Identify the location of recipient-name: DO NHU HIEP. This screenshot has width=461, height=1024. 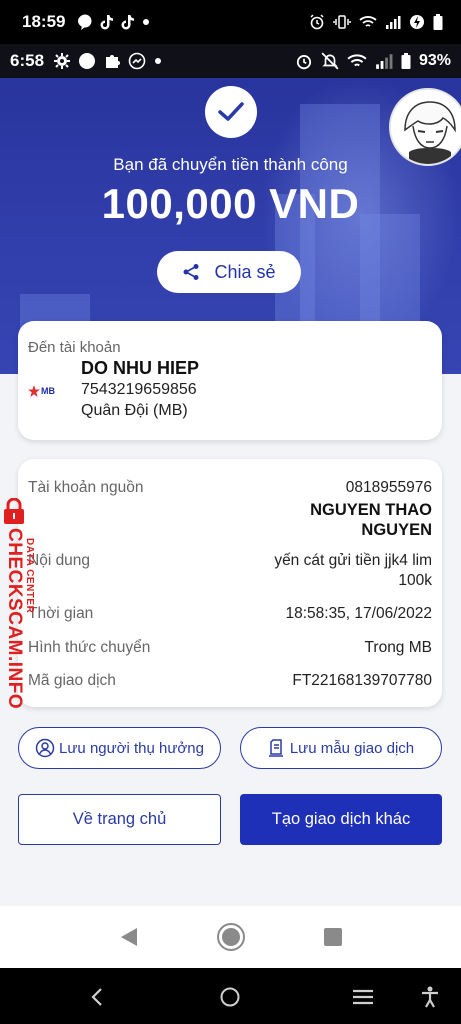
(140, 368).